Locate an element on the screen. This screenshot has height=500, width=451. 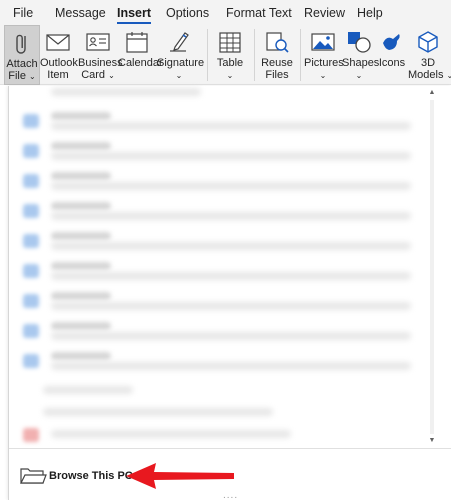
reuse-files-button: Reuse Files is located at coordinates (277, 55).